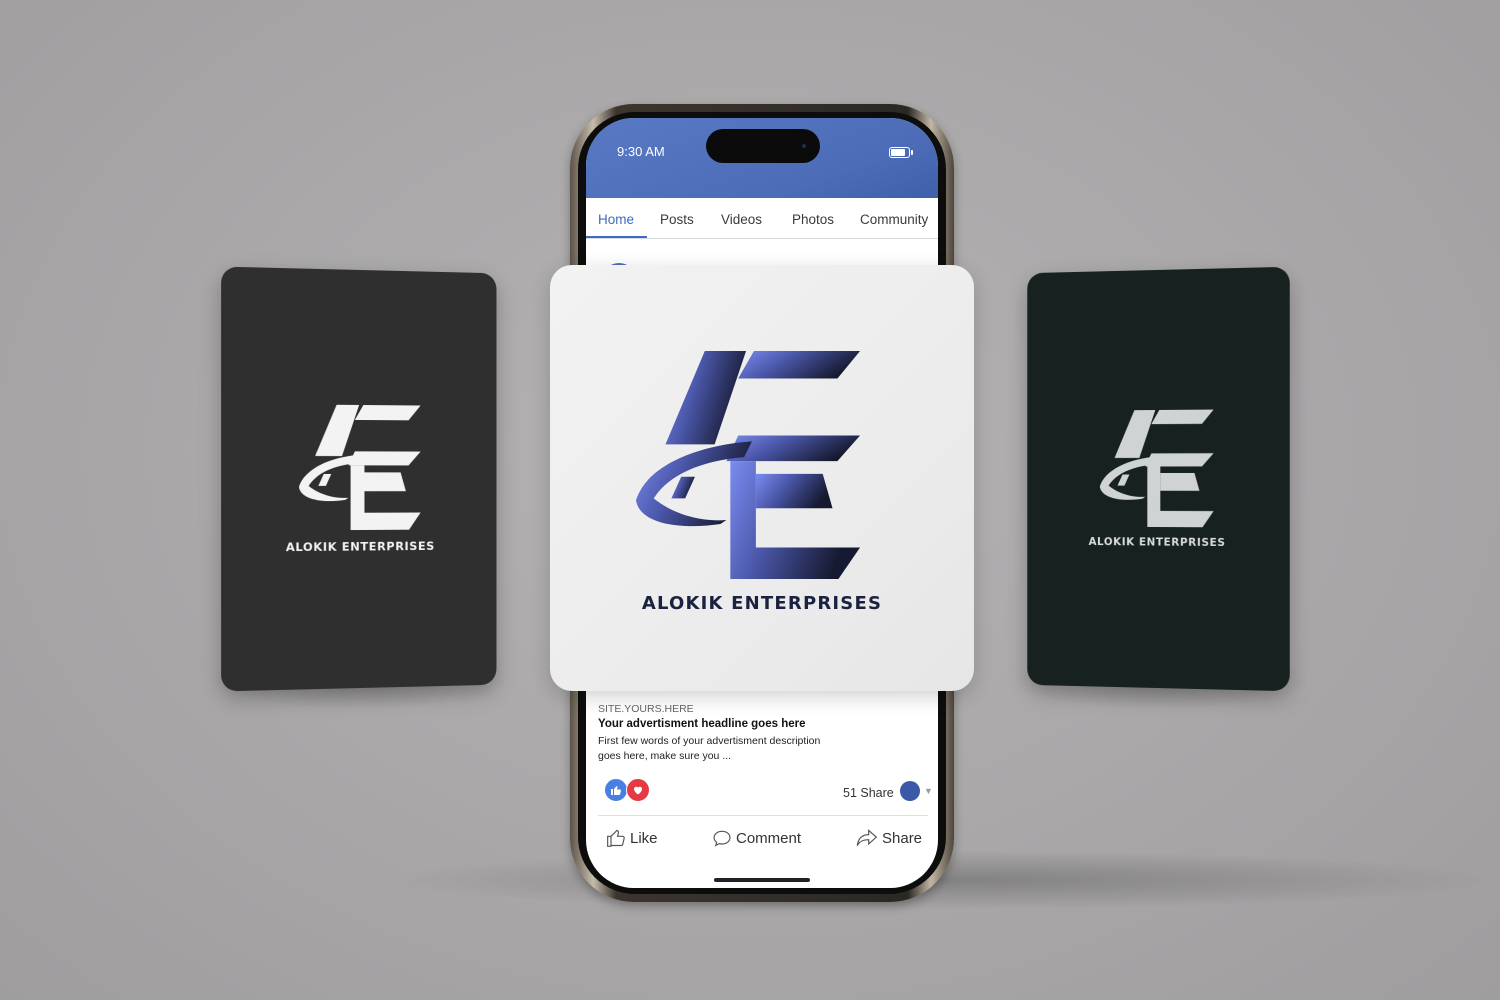 This screenshot has height=1000, width=1500. What do you see at coordinates (813, 219) in the screenshot?
I see `tab-photos: Photos` at bounding box center [813, 219].